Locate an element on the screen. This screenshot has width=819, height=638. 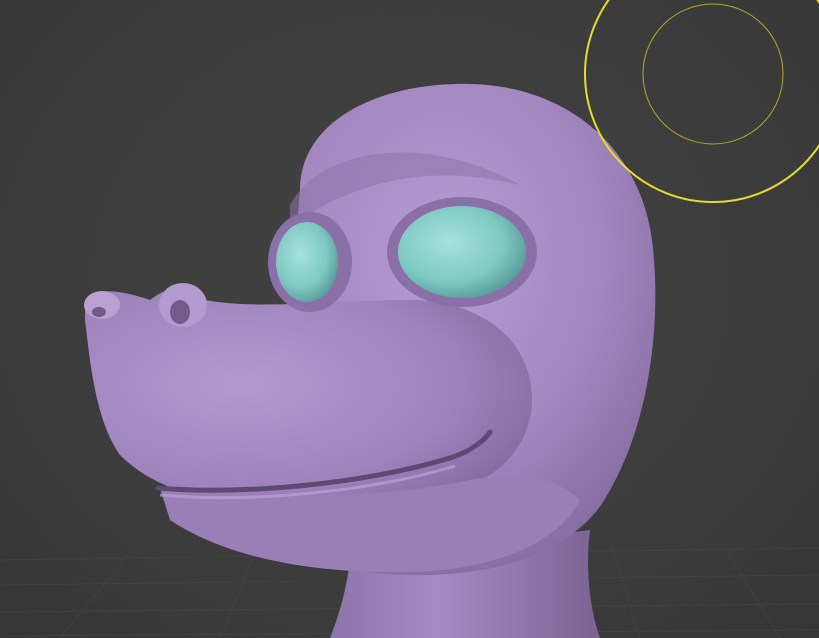
eye-right is located at coordinates (462, 252).